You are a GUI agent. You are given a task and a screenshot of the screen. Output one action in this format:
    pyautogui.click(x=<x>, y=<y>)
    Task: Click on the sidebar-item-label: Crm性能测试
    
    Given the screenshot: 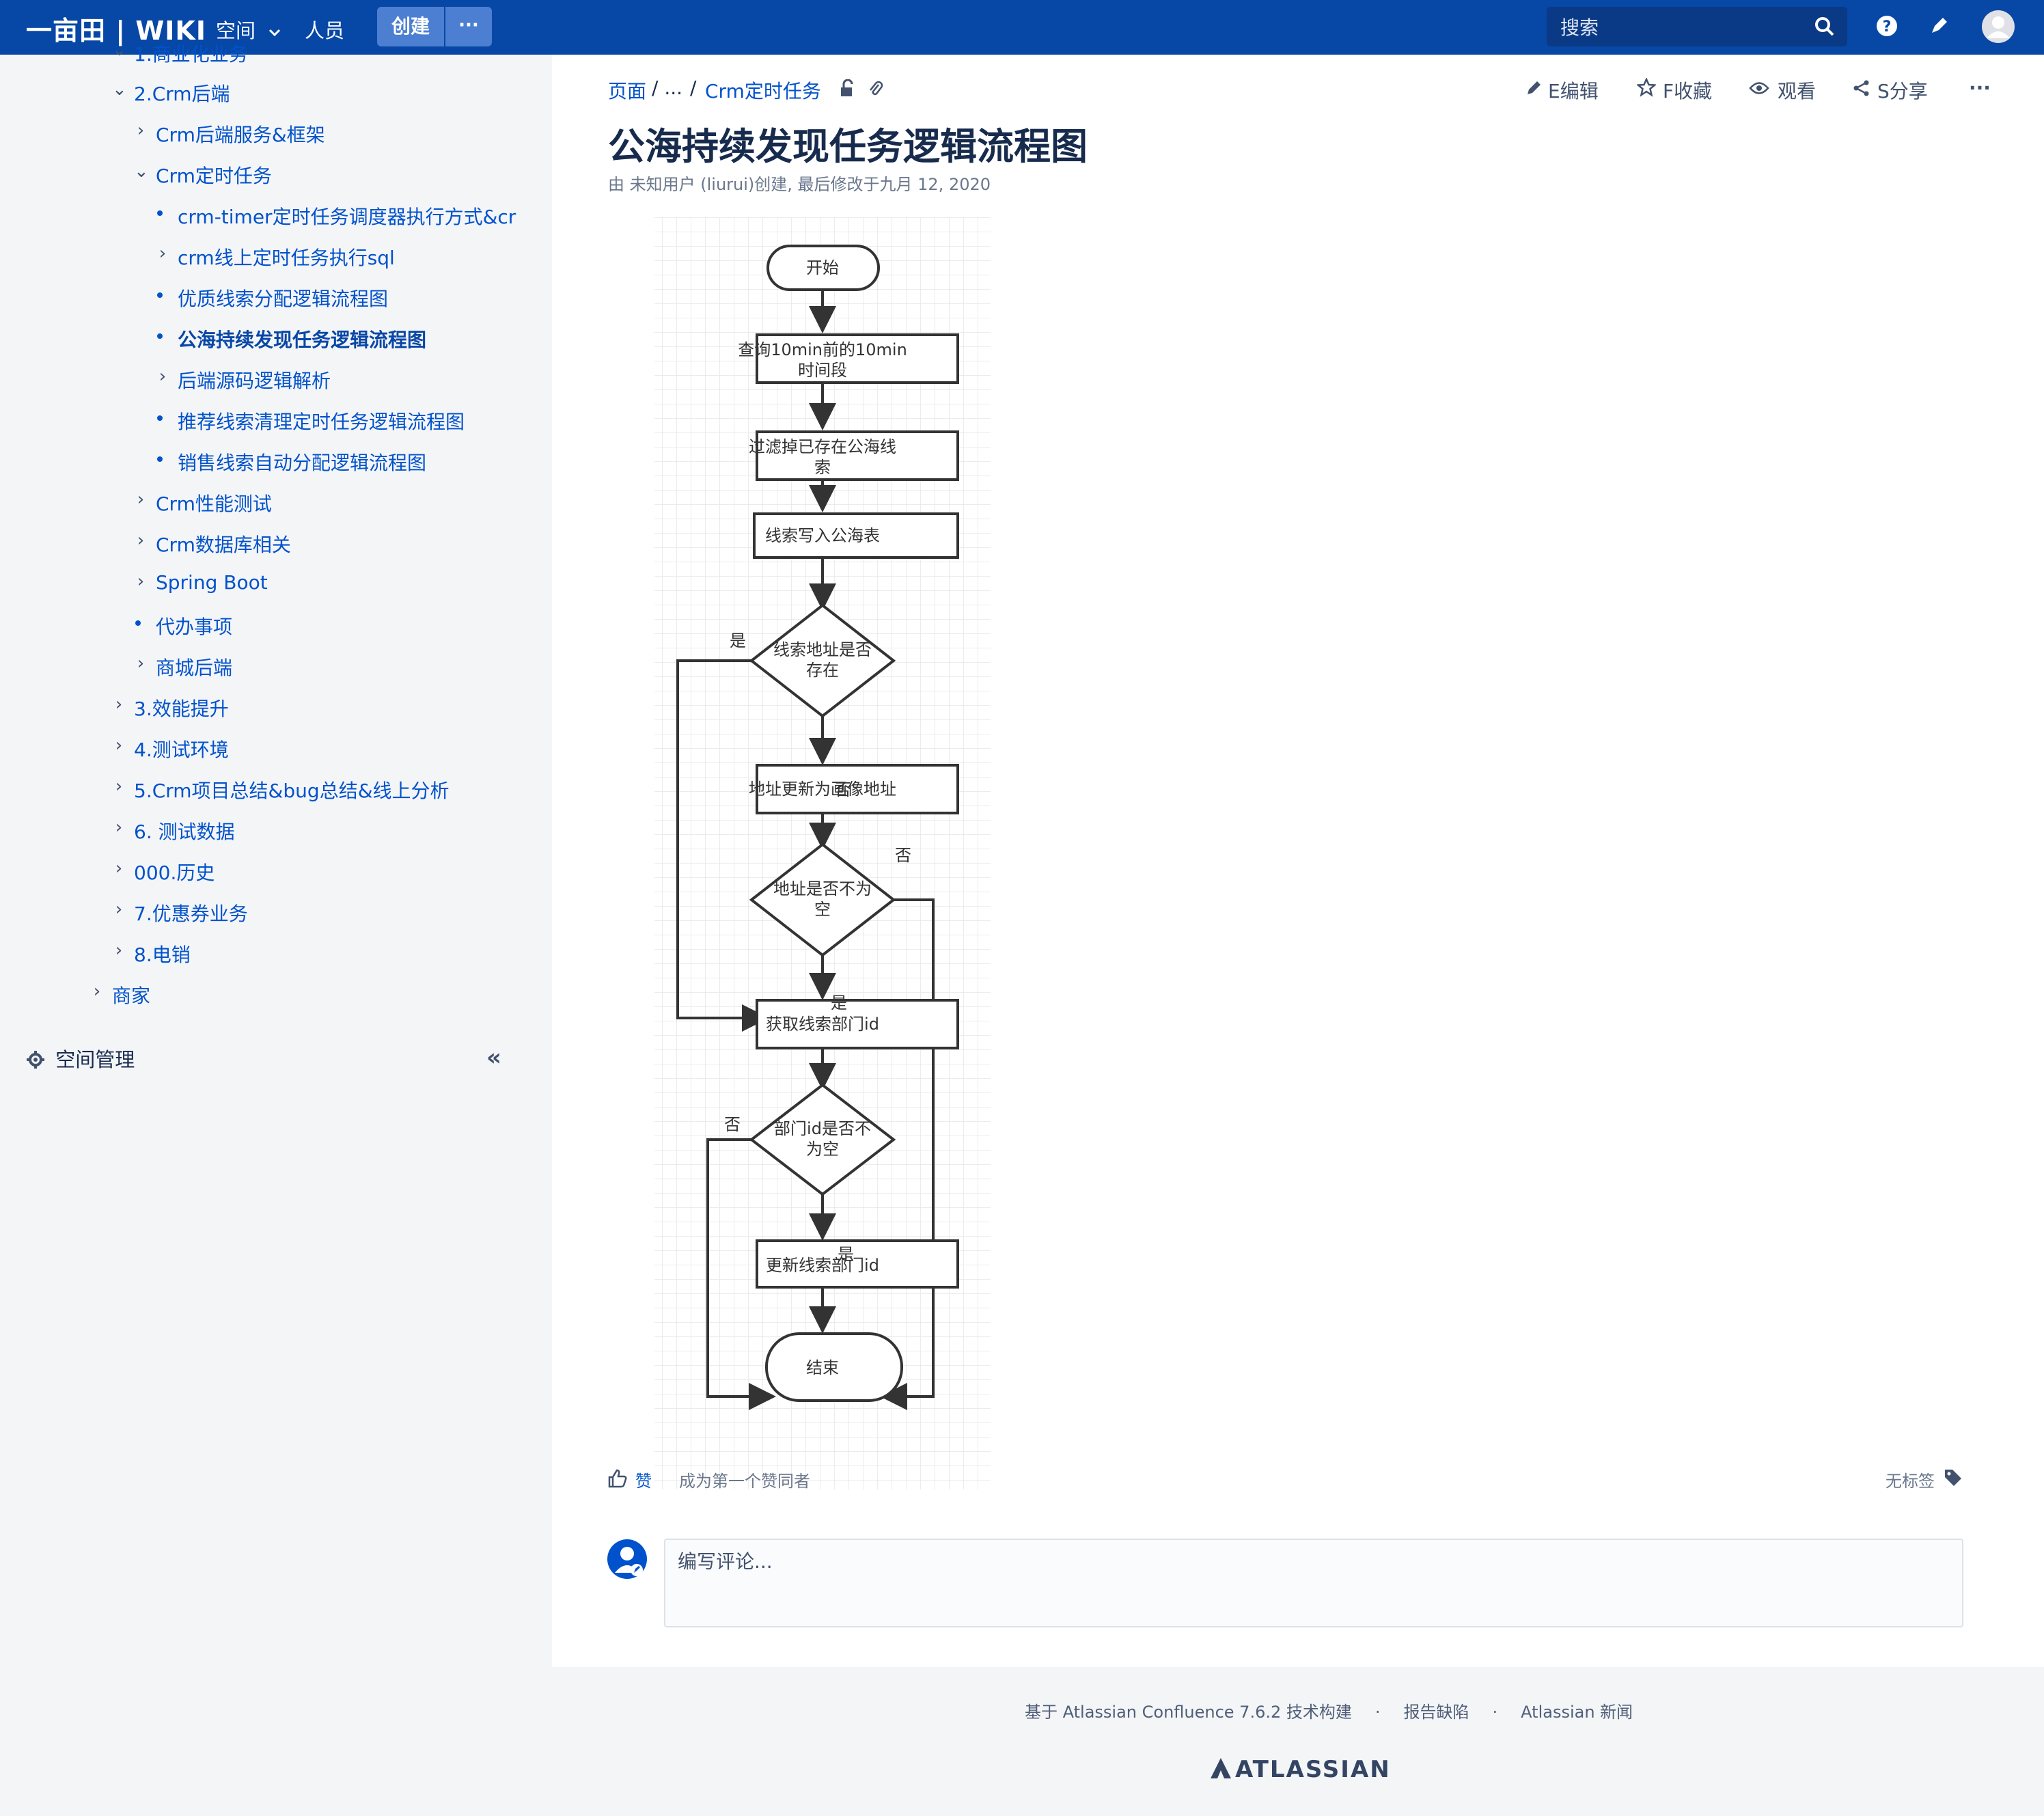 What is the action you would take?
    pyautogui.click(x=214, y=504)
    